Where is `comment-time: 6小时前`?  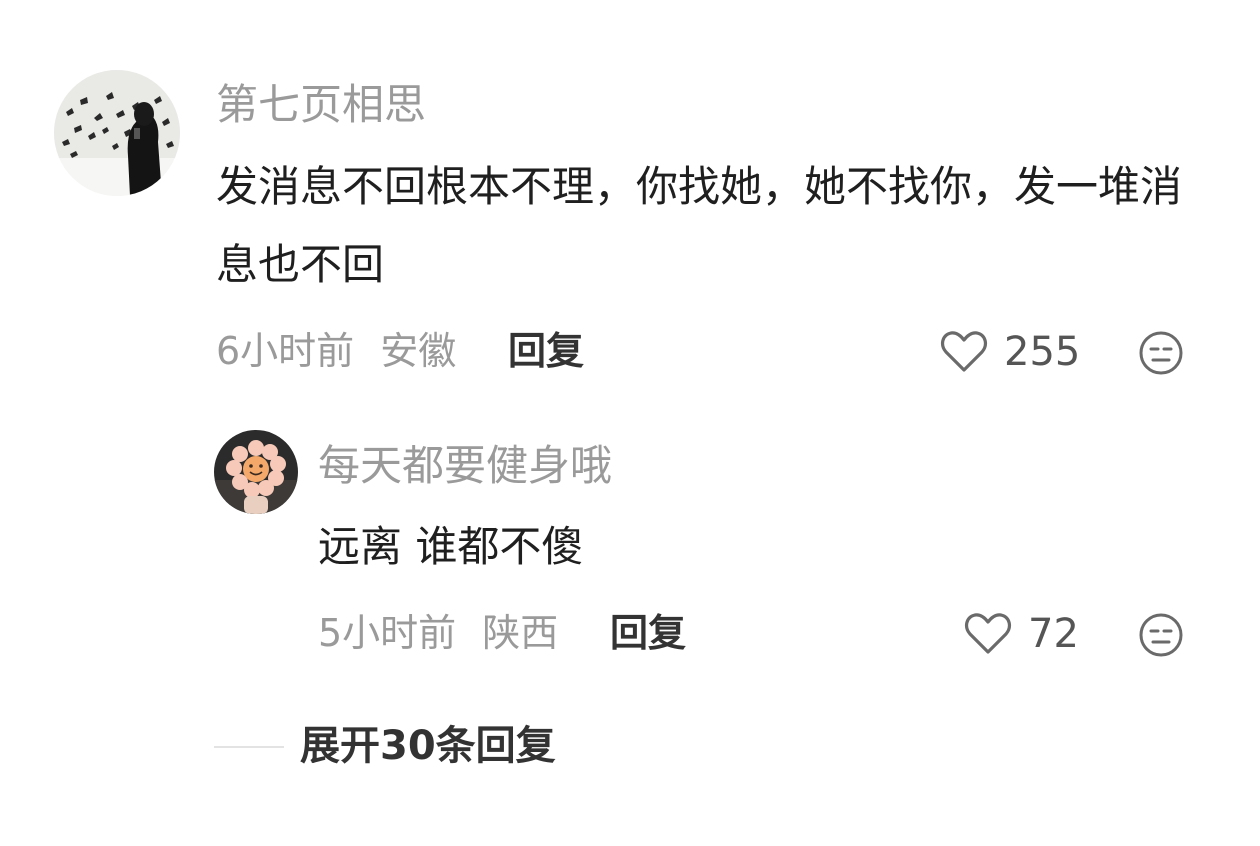 comment-time: 6小时前 is located at coordinates (285, 351).